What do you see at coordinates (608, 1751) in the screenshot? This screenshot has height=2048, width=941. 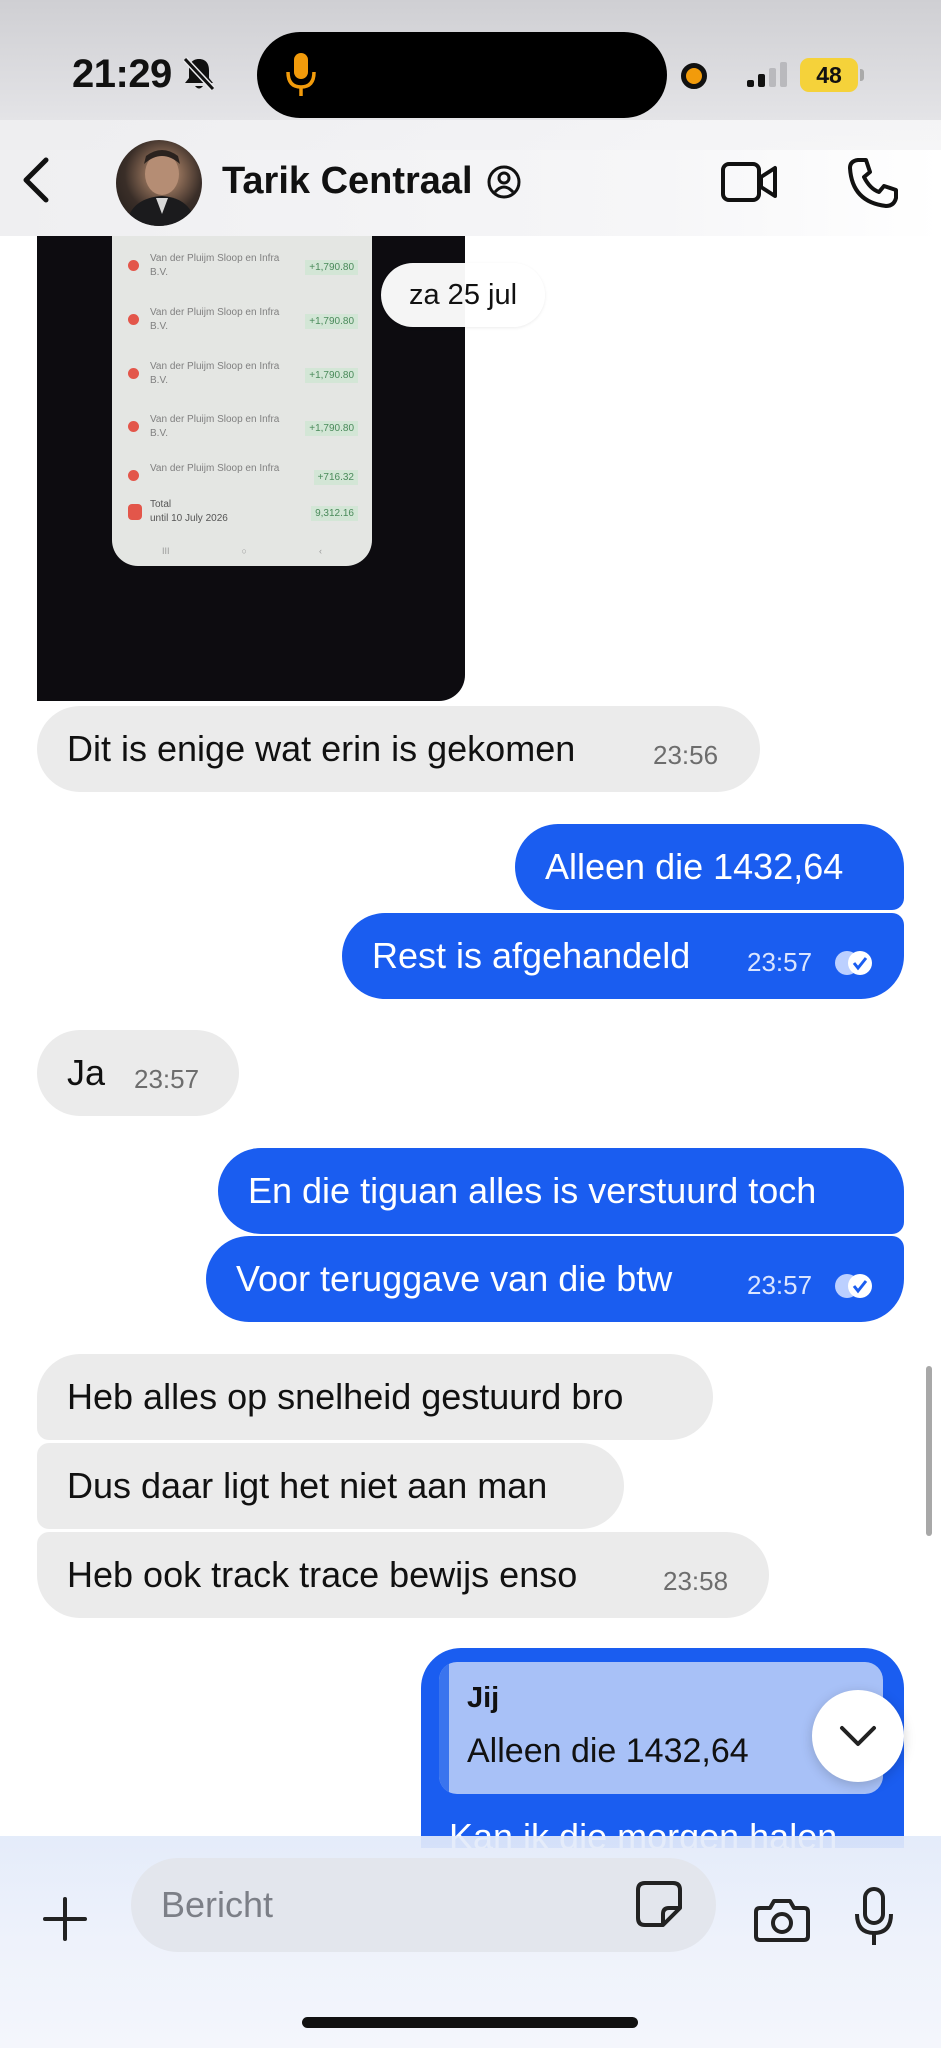 I see `quote-text: Alleen die 1432,64` at bounding box center [608, 1751].